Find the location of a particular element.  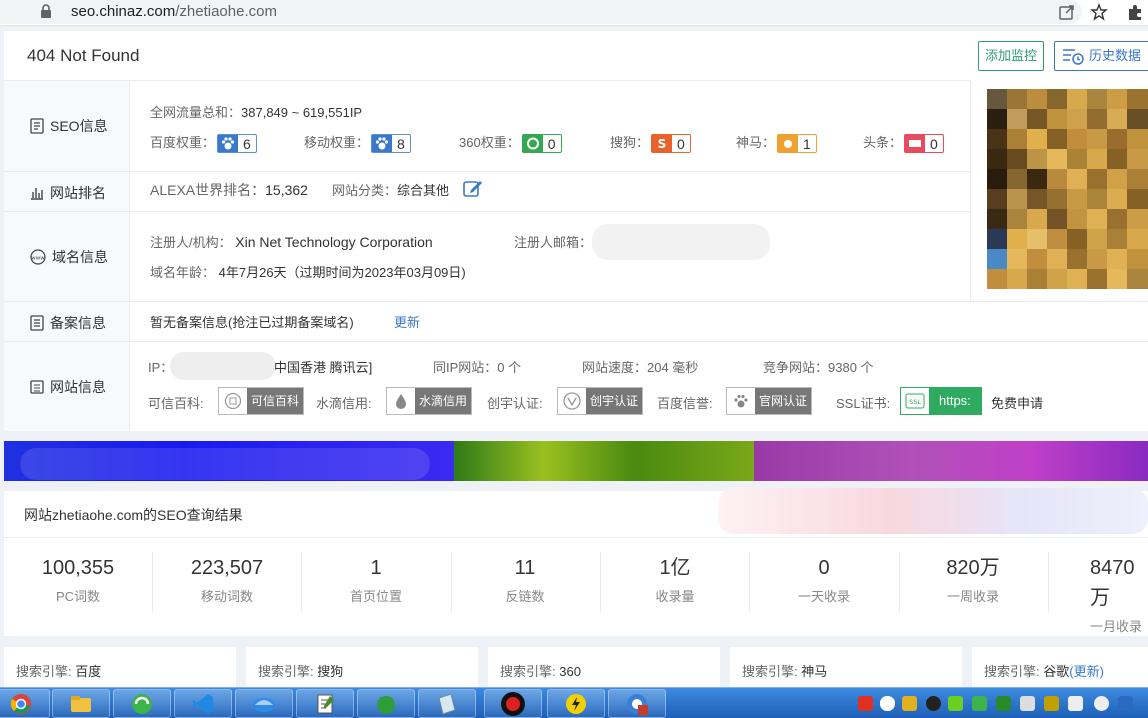

site-thumbnail is located at coordinates (1061, 188).